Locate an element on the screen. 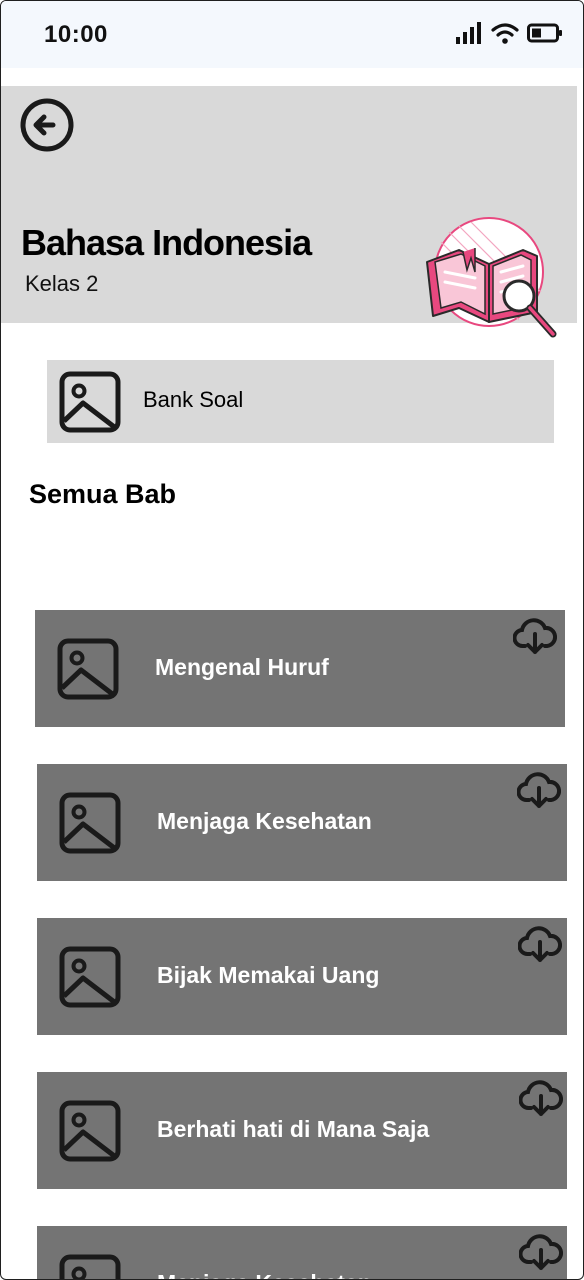 This screenshot has height=1280, width=584. chapter-card: Berhati hati di Mana Saja is located at coordinates (302, 1130).